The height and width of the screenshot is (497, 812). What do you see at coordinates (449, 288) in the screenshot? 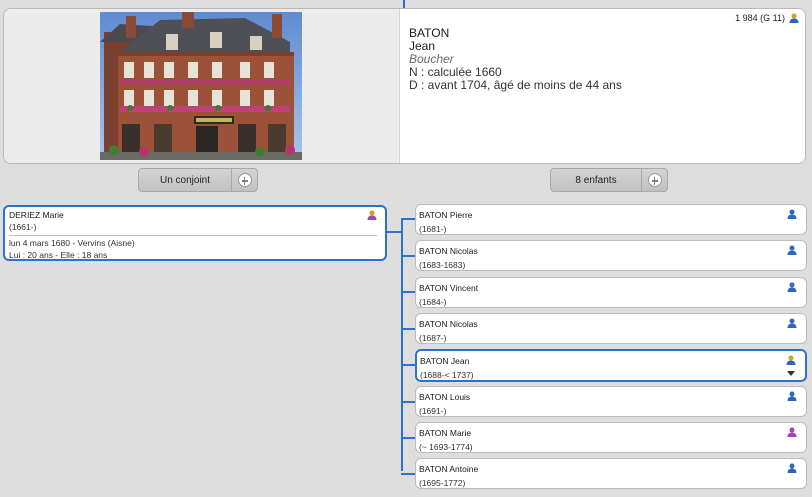
I see `child-name: BATON Vincent` at bounding box center [449, 288].